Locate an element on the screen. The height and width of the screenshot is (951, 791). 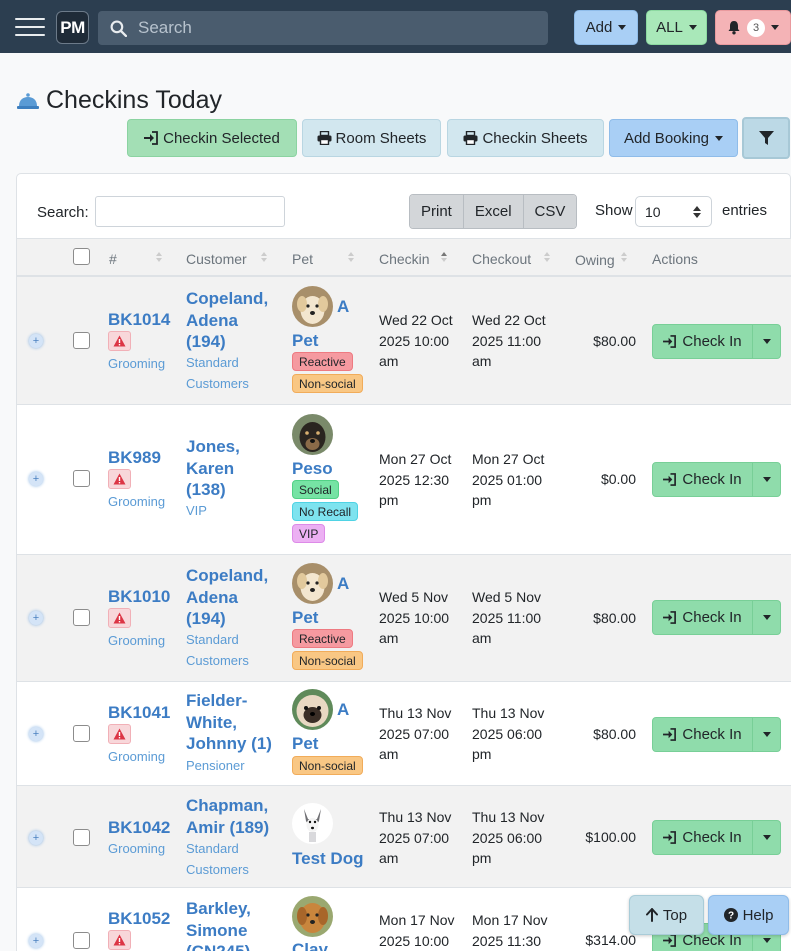
hamburger-menu-icon is located at coordinates (30, 27).